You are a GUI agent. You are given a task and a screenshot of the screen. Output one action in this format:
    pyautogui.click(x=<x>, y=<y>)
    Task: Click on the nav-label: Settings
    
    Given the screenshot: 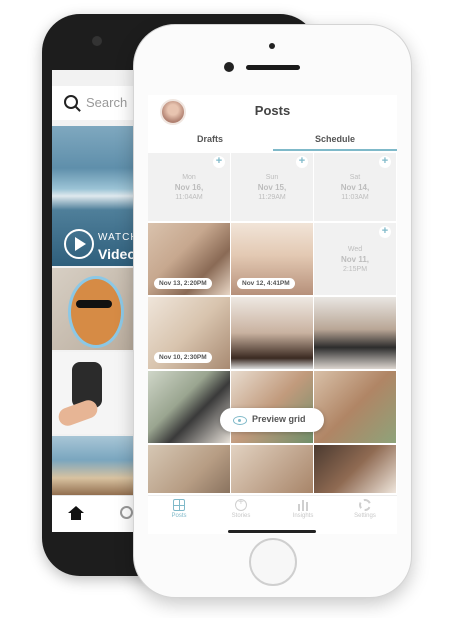 What is the action you would take?
    pyautogui.click(x=365, y=516)
    